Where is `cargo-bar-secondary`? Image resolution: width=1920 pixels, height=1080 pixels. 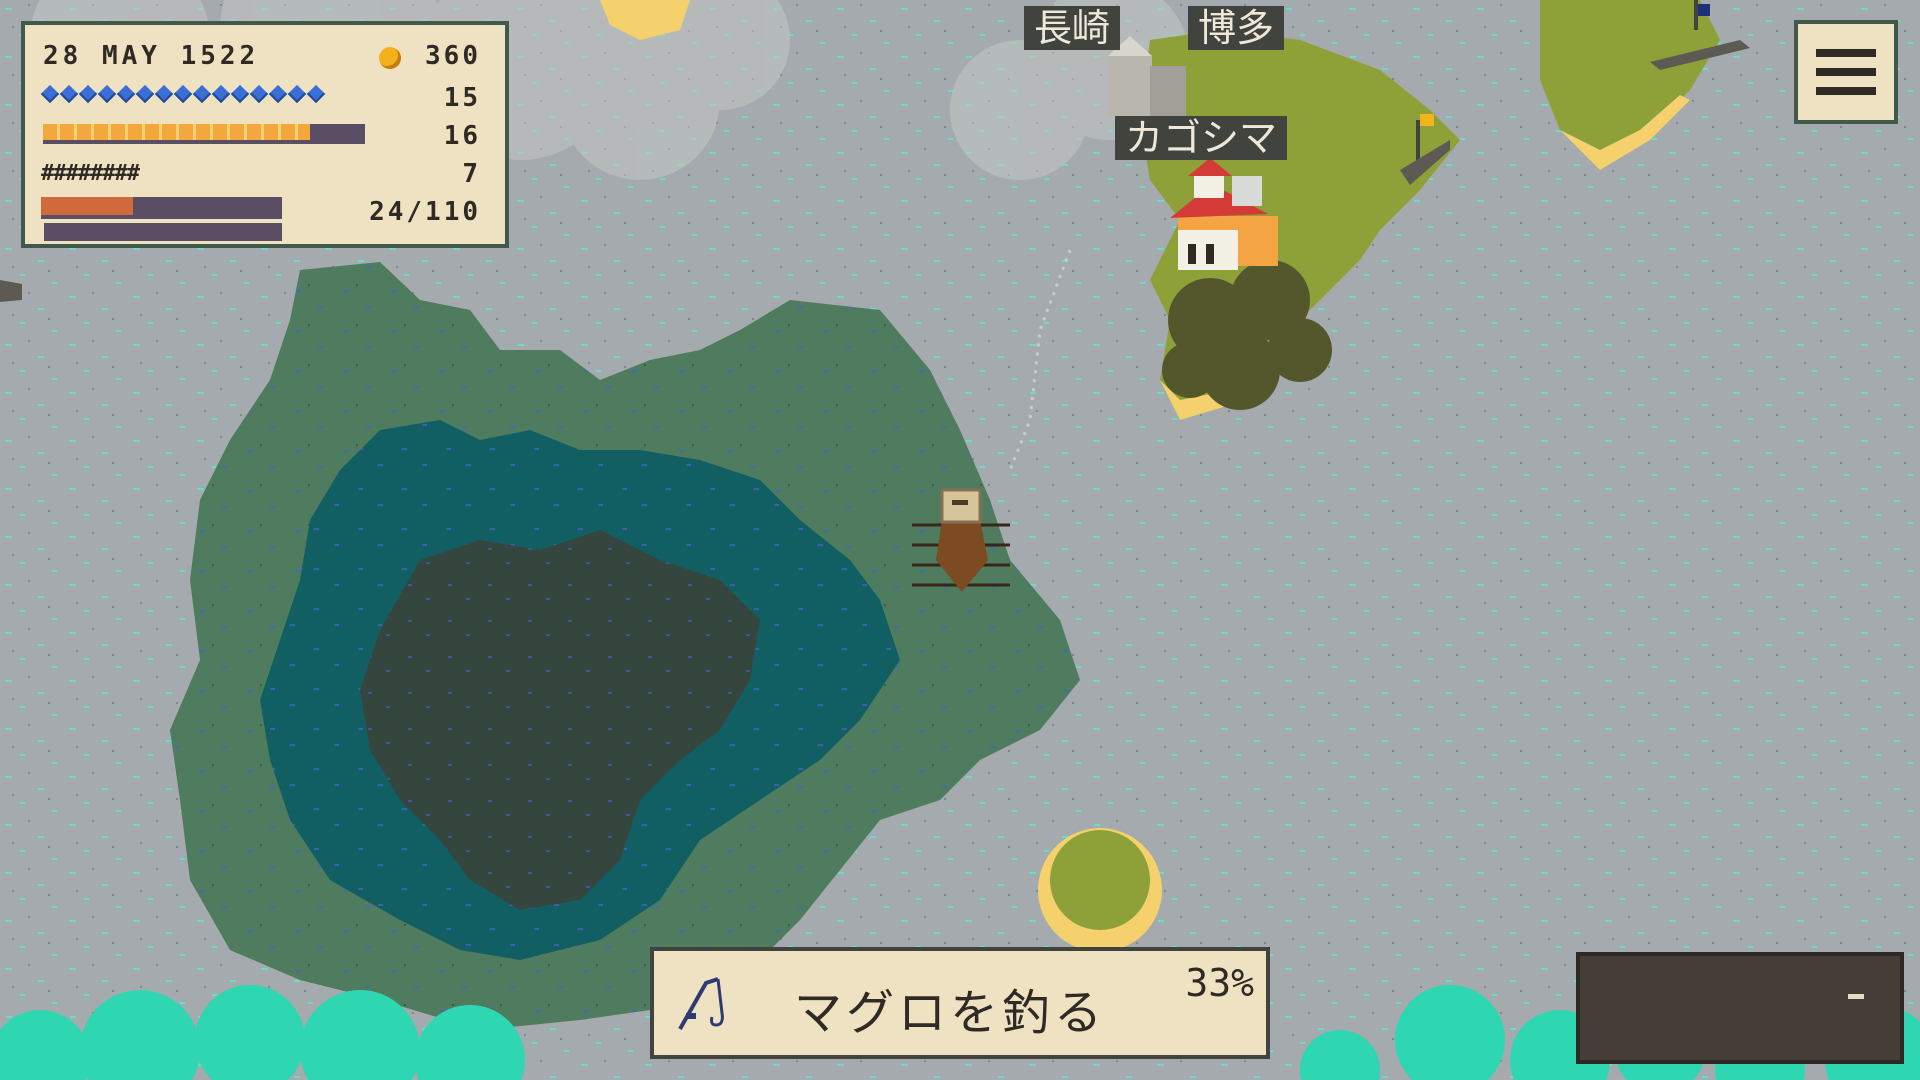
cargo-bar-secondary is located at coordinates (163, 232).